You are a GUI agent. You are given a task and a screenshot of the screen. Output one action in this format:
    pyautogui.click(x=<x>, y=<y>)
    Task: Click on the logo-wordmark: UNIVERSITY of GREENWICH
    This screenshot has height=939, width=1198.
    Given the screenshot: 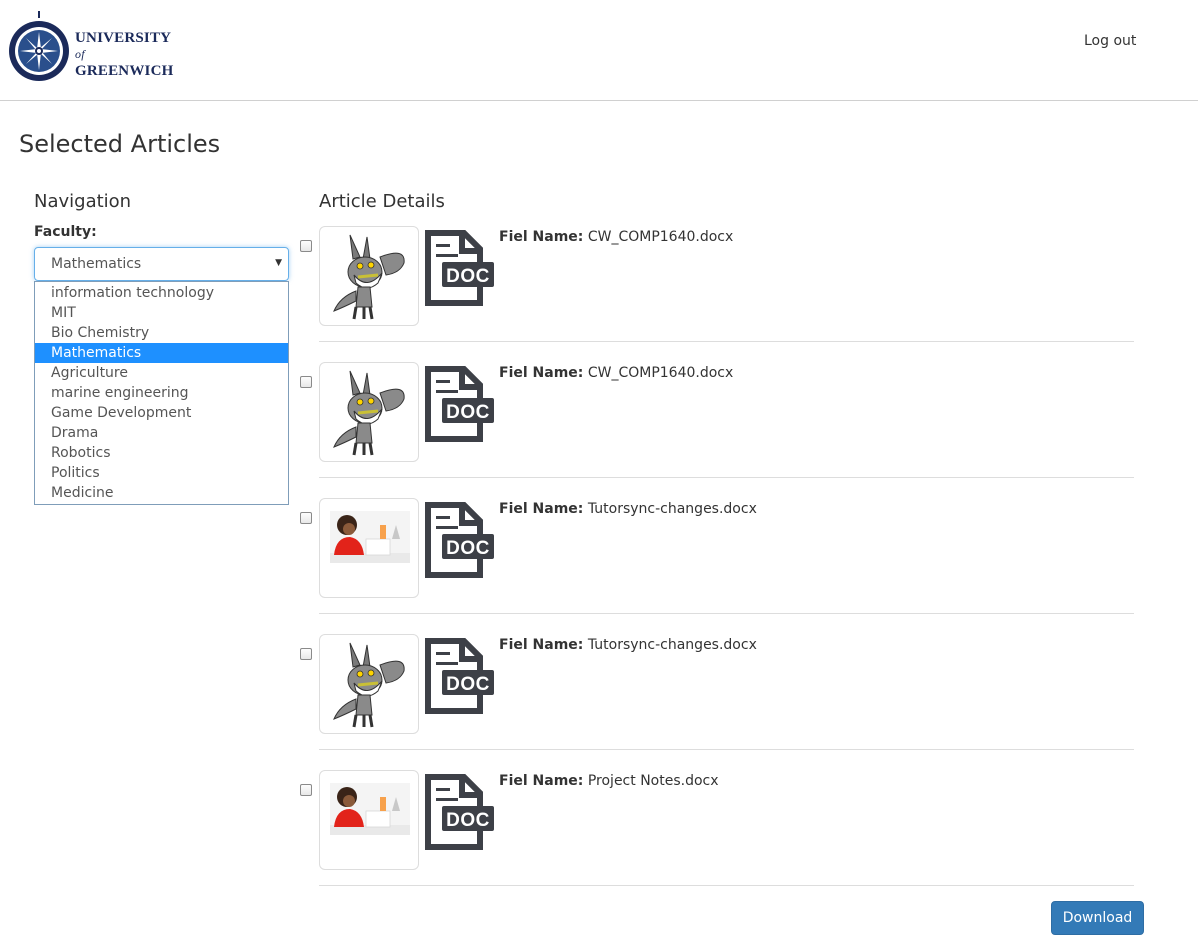 What is the action you would take?
    pyautogui.click(x=124, y=54)
    